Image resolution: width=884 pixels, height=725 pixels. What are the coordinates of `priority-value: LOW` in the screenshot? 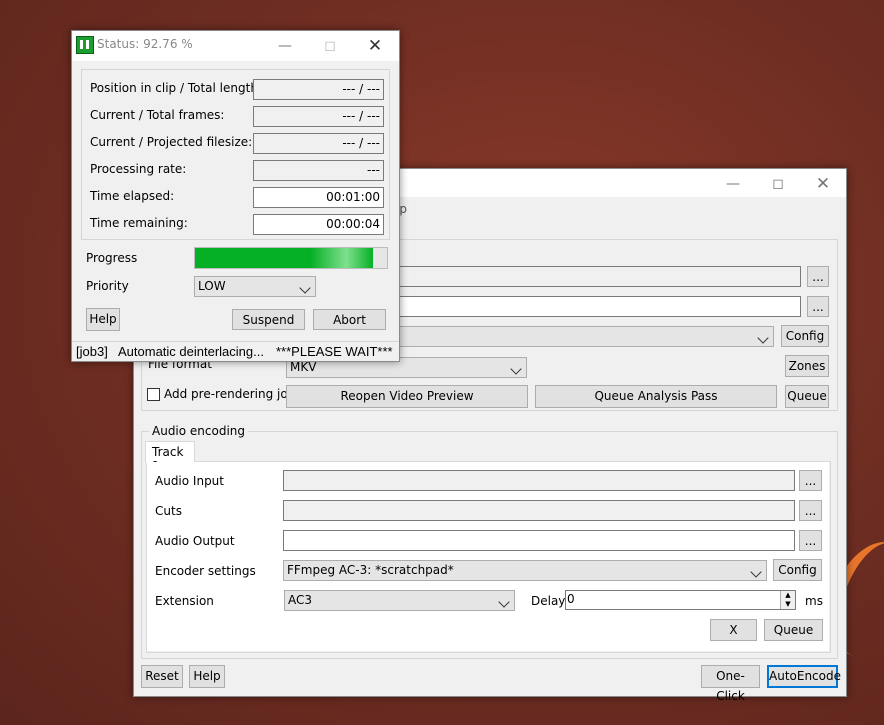 It's located at (212, 286).